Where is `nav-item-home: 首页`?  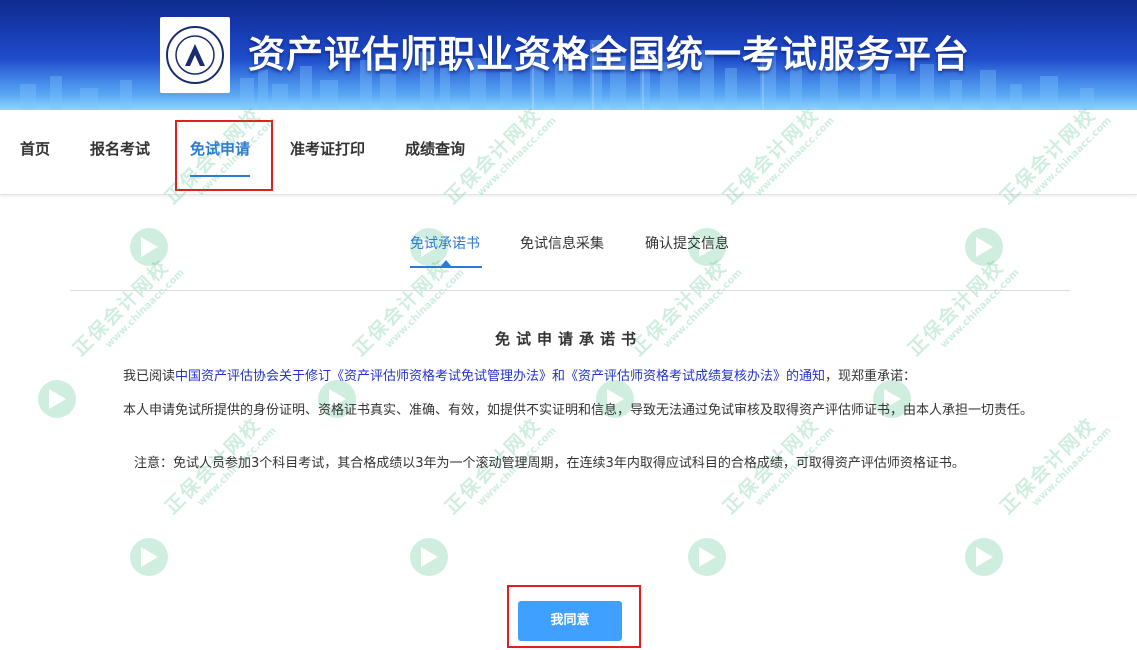 nav-item-home: 首页 is located at coordinates (35, 149).